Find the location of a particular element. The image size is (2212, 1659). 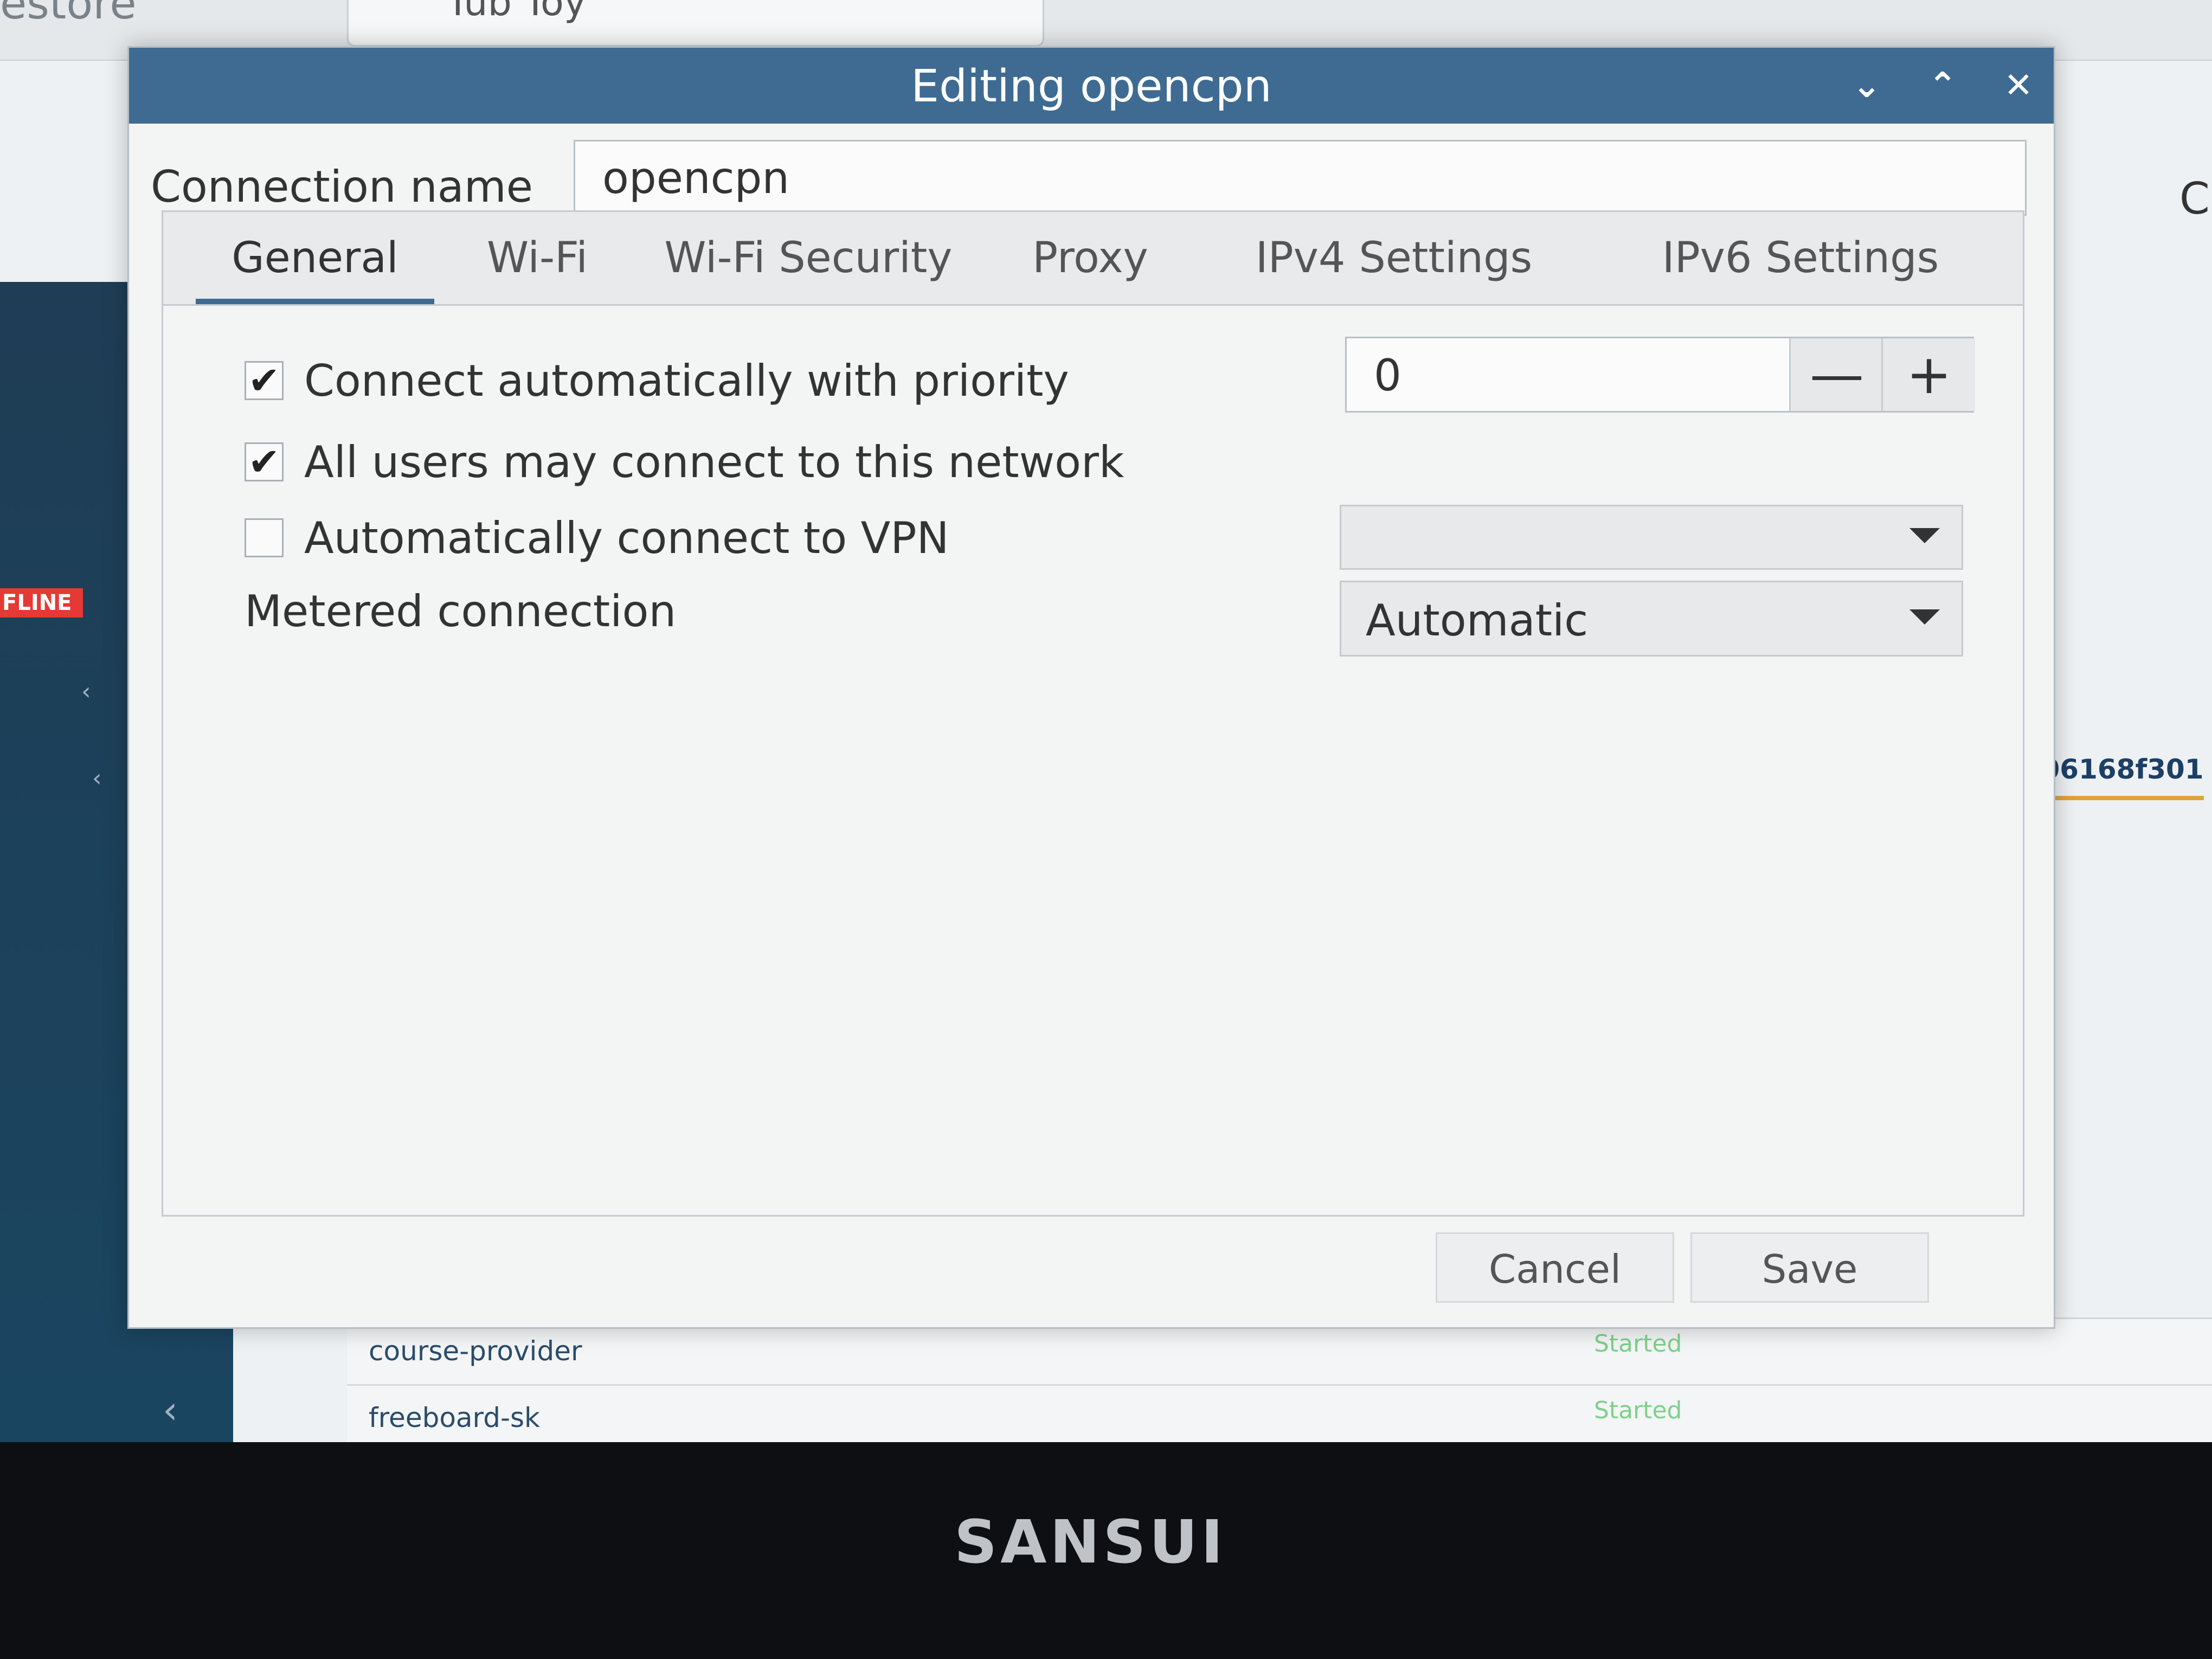

auto-connect-label: Connect automatically with priority is located at coordinates (686, 381).